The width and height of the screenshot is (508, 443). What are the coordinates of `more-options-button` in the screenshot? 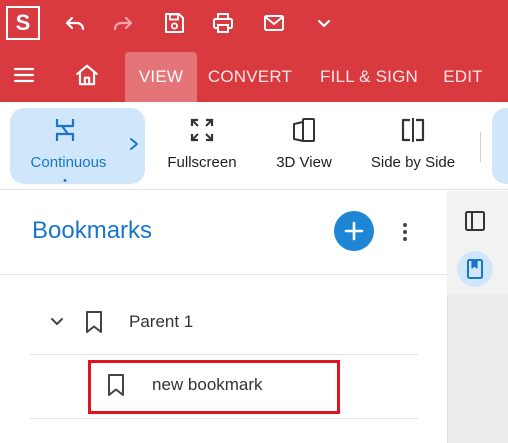 It's located at (405, 232).